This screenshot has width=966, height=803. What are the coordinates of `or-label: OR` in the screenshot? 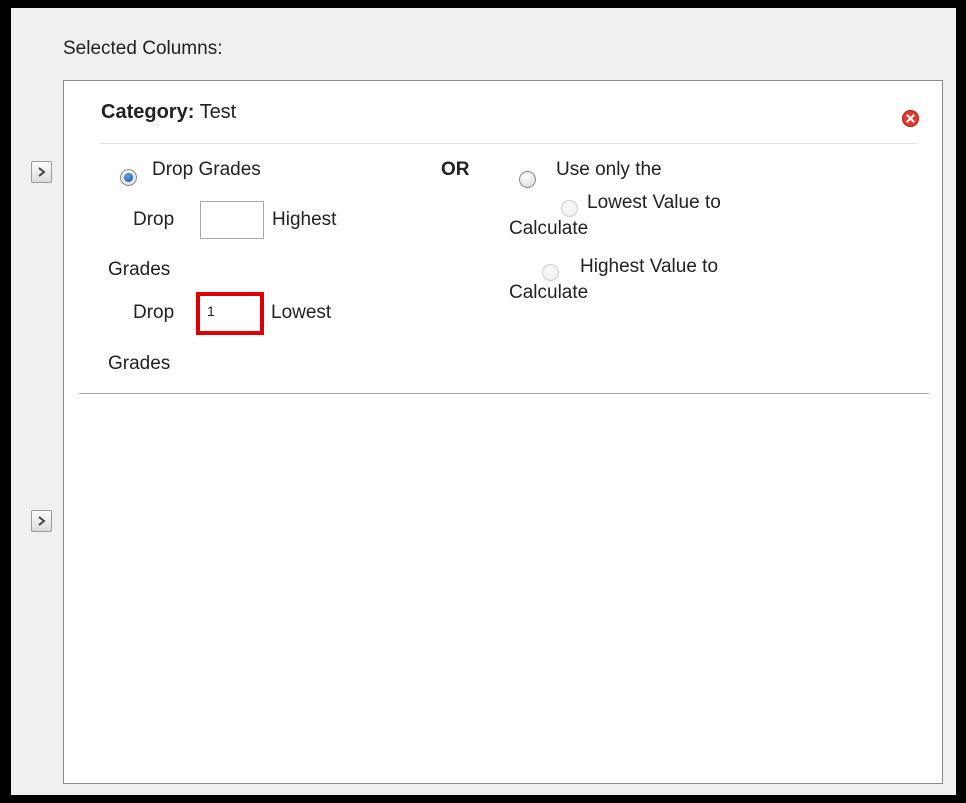 It's located at (455, 169).